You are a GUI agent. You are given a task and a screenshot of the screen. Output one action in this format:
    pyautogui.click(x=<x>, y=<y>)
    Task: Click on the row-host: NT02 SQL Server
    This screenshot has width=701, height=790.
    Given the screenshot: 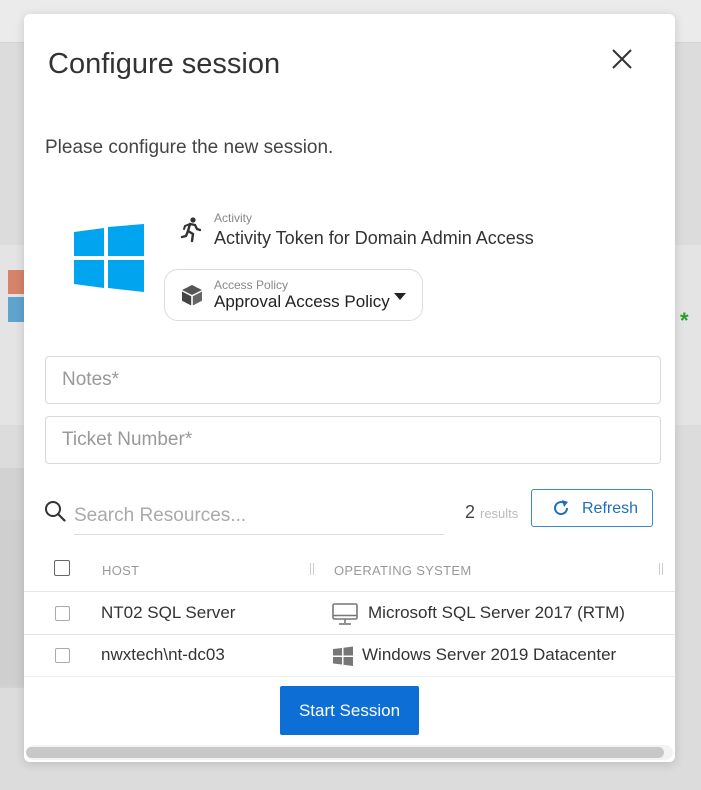 What is the action you would take?
    pyautogui.click(x=168, y=612)
    